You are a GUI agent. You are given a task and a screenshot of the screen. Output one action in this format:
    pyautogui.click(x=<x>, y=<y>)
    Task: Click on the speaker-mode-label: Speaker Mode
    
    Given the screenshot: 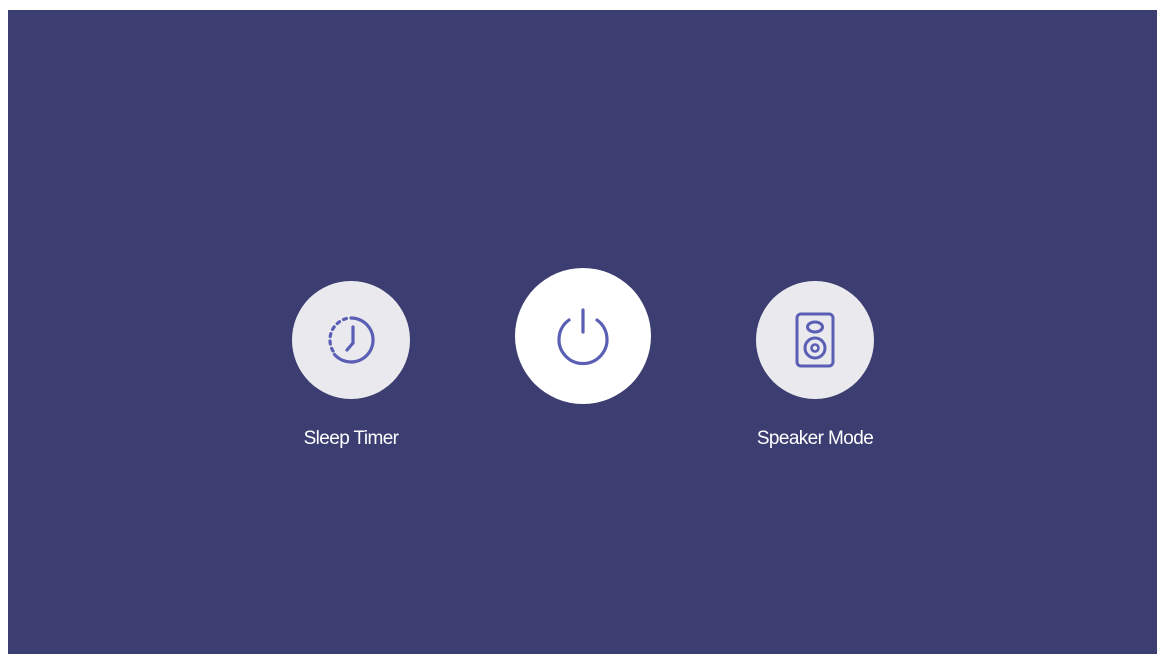 What is the action you would take?
    pyautogui.click(x=815, y=438)
    